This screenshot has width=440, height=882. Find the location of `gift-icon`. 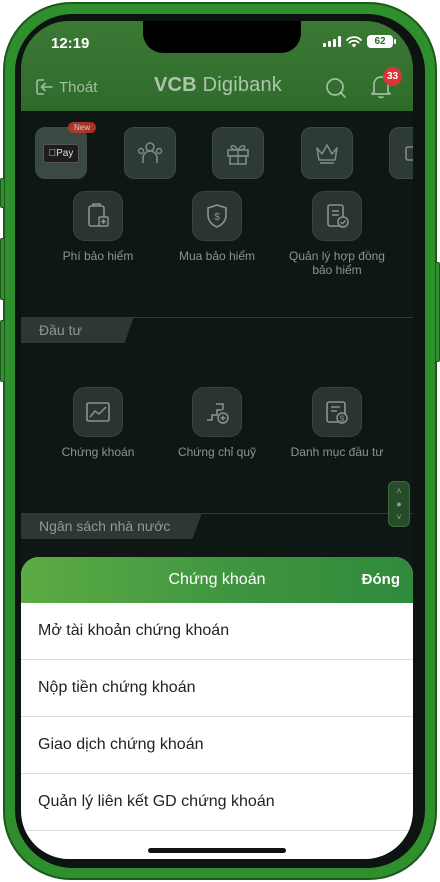

gift-icon is located at coordinates (238, 154).